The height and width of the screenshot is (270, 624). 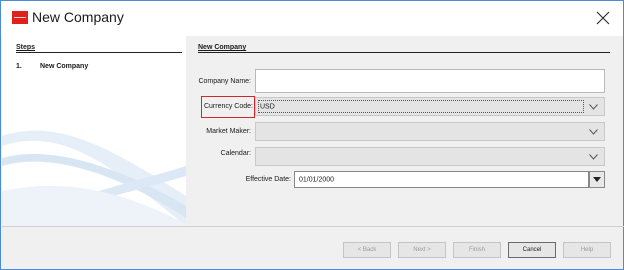 What do you see at coordinates (312, 18) in the screenshot?
I see `title-bar: New Company` at bounding box center [312, 18].